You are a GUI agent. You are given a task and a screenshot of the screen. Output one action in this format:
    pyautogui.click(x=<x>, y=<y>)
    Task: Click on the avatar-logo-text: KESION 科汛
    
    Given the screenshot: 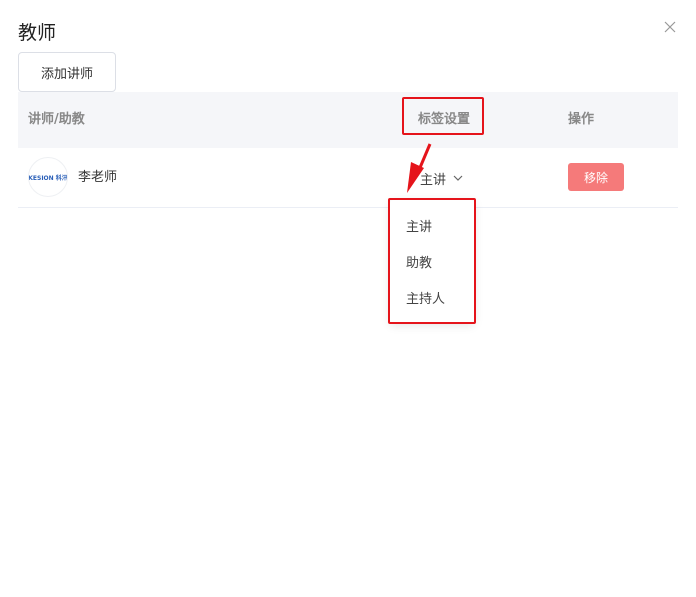 What is the action you would take?
    pyautogui.click(x=48, y=178)
    